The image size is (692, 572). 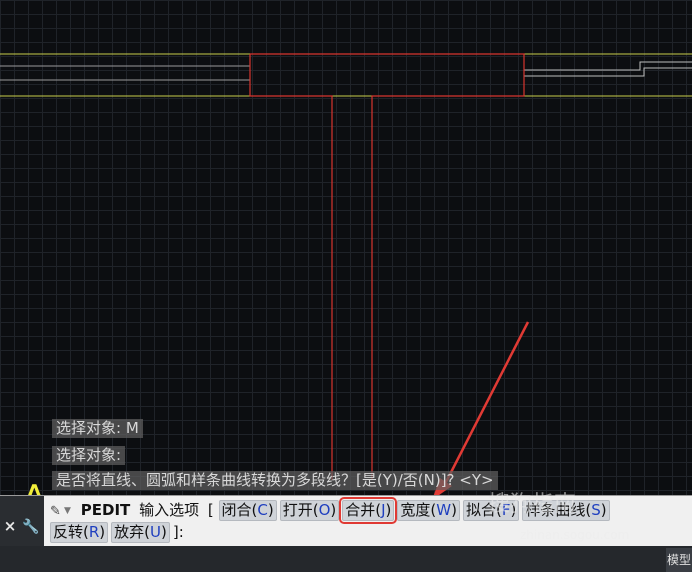 I want to click on command-line-row-2: 反转(R) 放弃(U)]:, so click(x=117, y=532).